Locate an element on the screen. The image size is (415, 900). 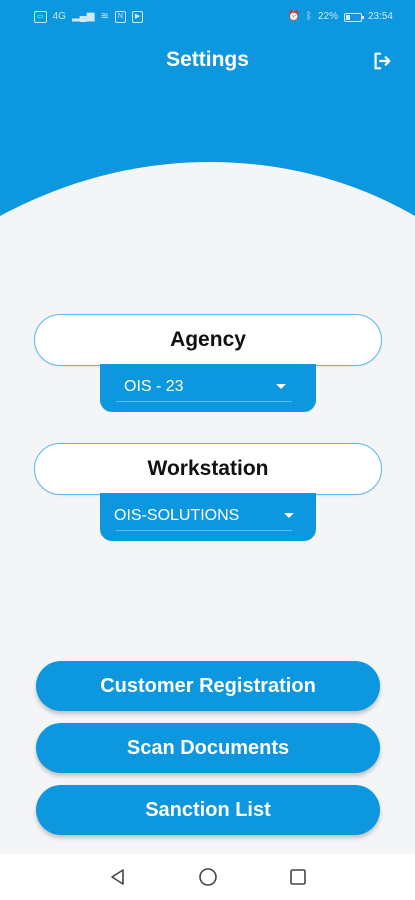
sim-icon: ▭ is located at coordinates (40, 17).